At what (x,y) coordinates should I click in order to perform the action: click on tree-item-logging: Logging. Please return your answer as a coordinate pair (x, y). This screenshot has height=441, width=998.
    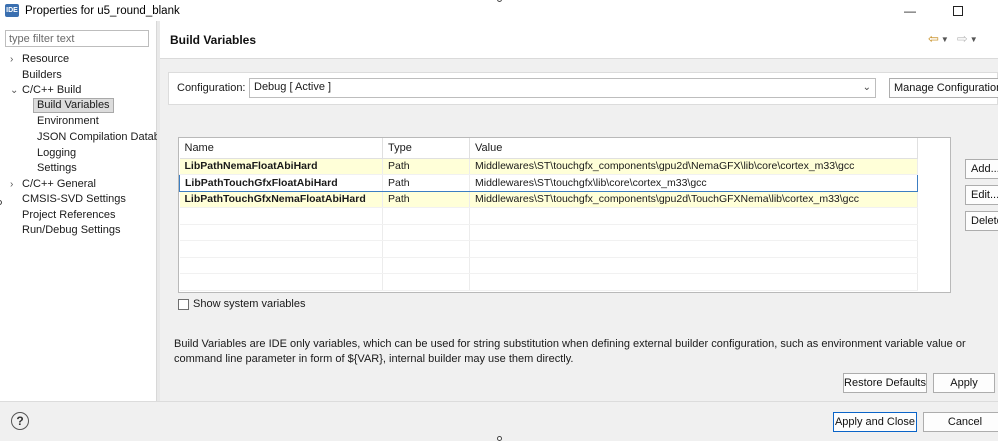
    Looking at the image, I should click on (56, 153).